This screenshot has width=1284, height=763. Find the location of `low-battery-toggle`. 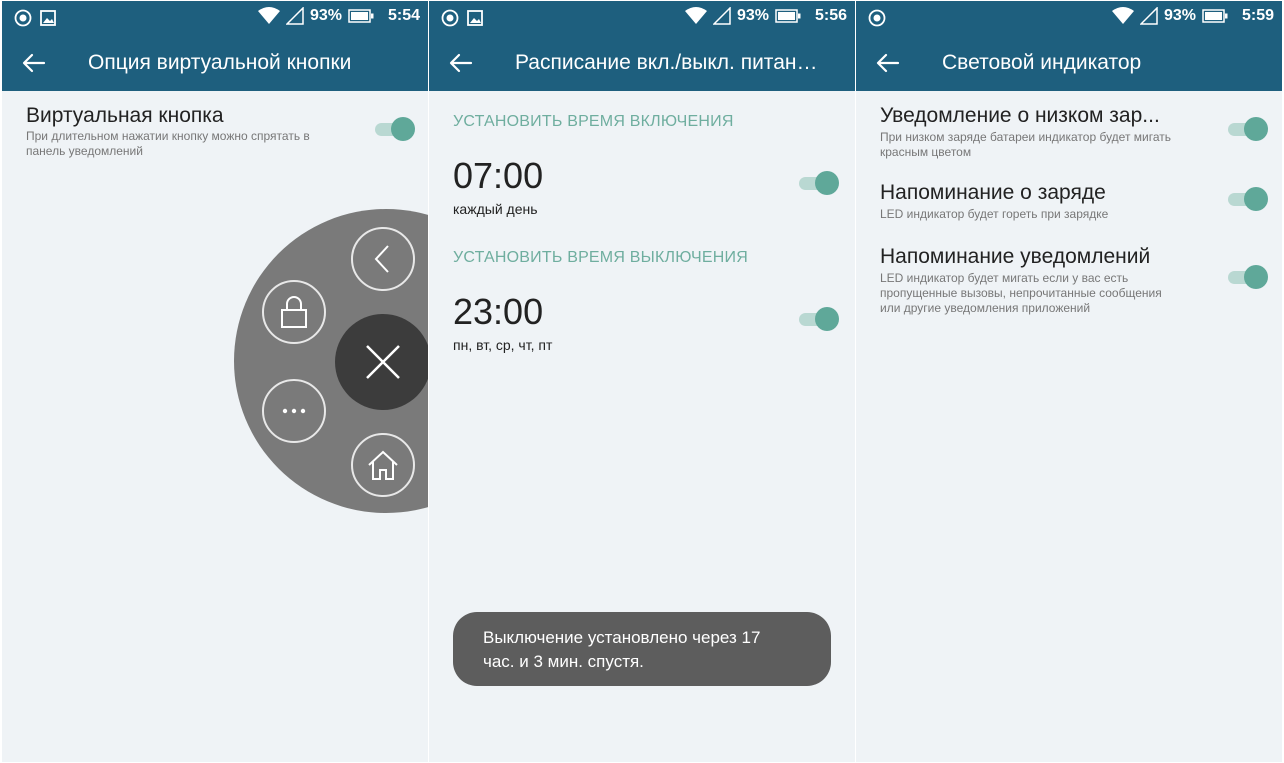

low-battery-toggle is located at coordinates (1248, 129).